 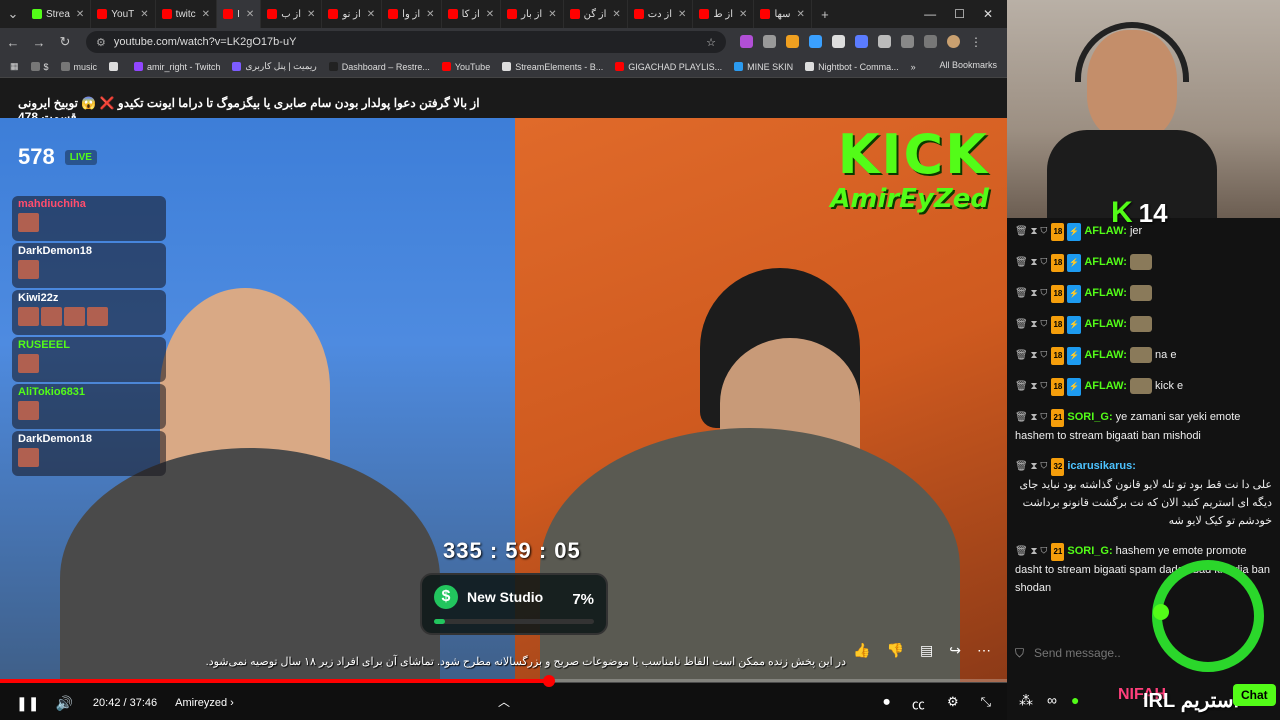 What do you see at coordinates (115, 66) in the screenshot?
I see `bookmark-item` at bounding box center [115, 66].